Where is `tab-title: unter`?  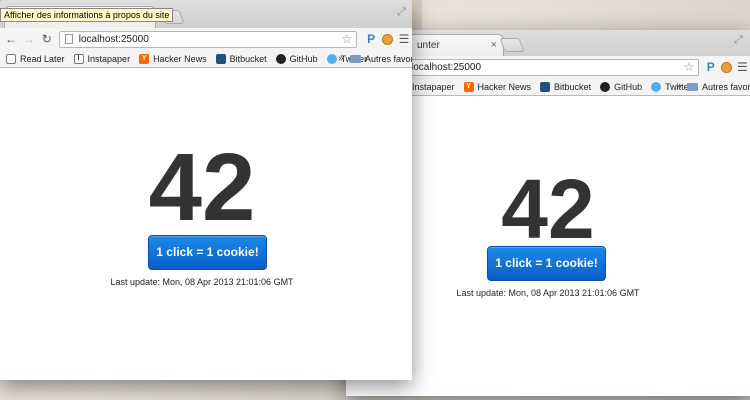
tab-title: unter is located at coordinates (428, 45).